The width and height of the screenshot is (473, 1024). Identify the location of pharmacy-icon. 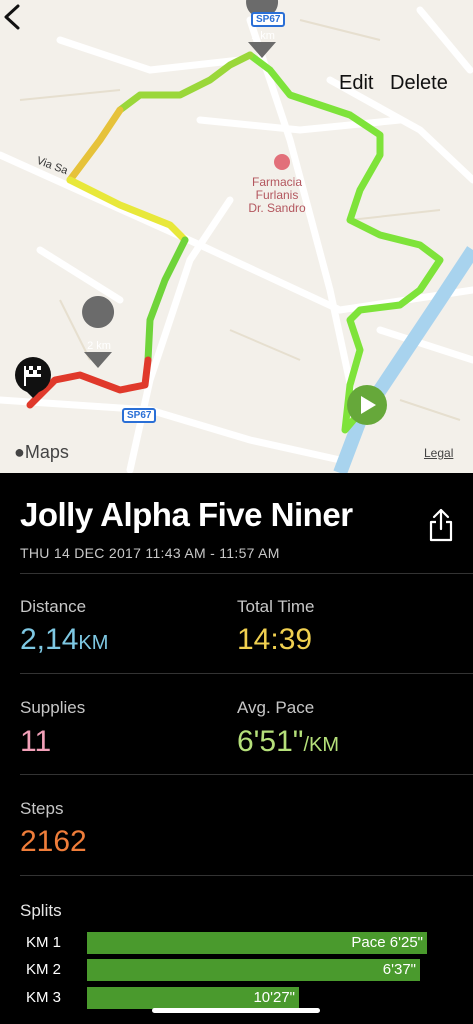
(282, 162).